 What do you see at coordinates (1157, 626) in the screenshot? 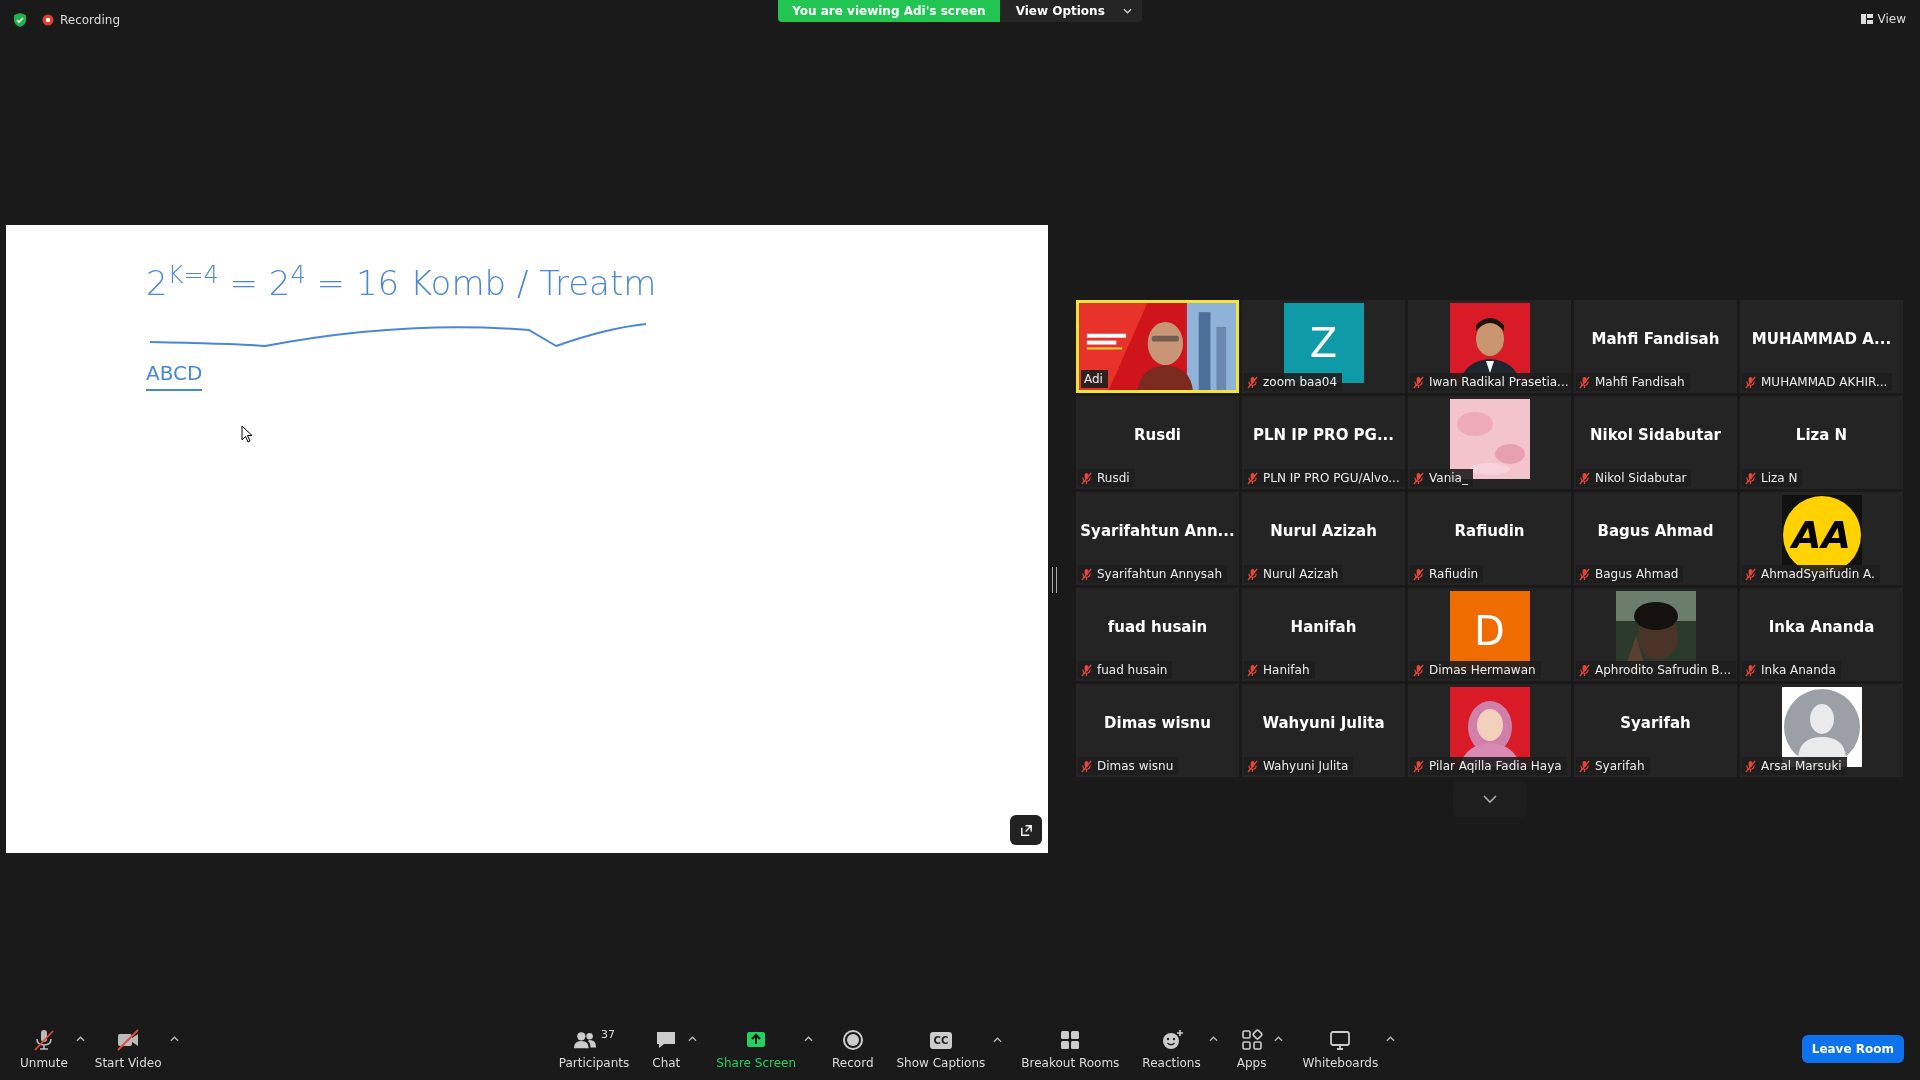
I see `participant-name: fuad husain` at bounding box center [1157, 626].